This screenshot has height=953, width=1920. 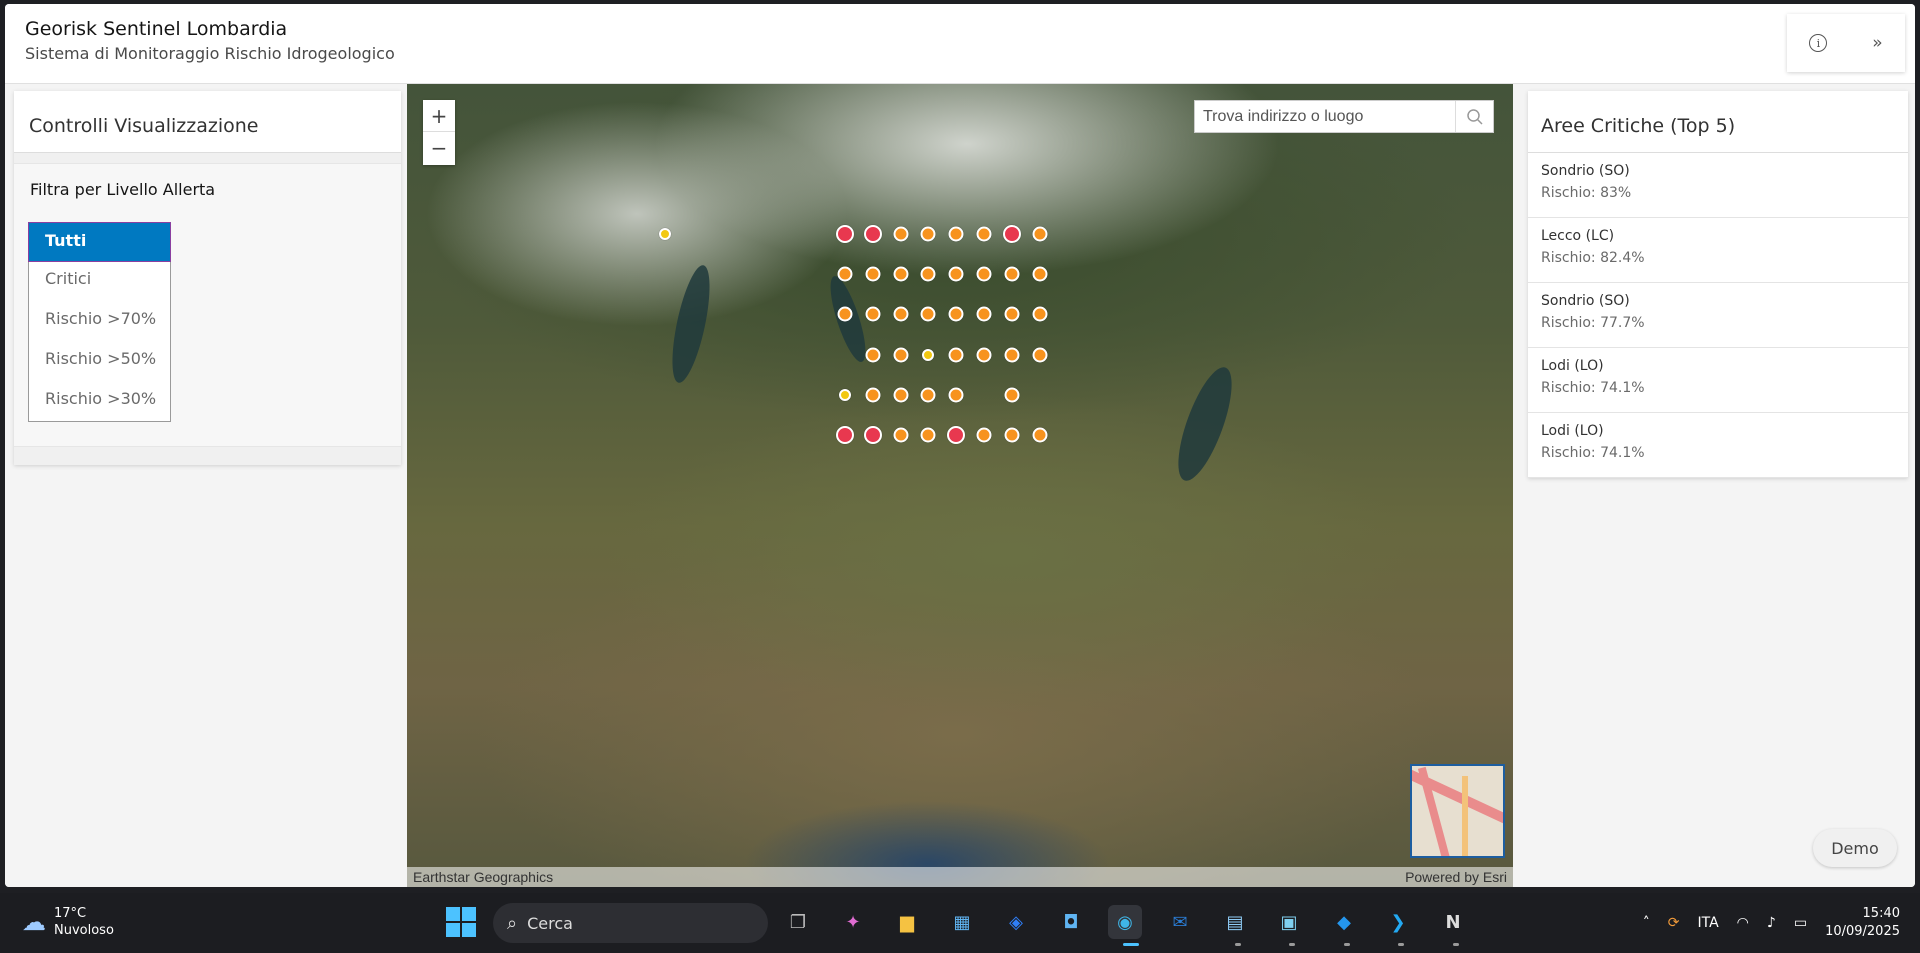 I want to click on battery-icon: ▭, so click(x=1800, y=923).